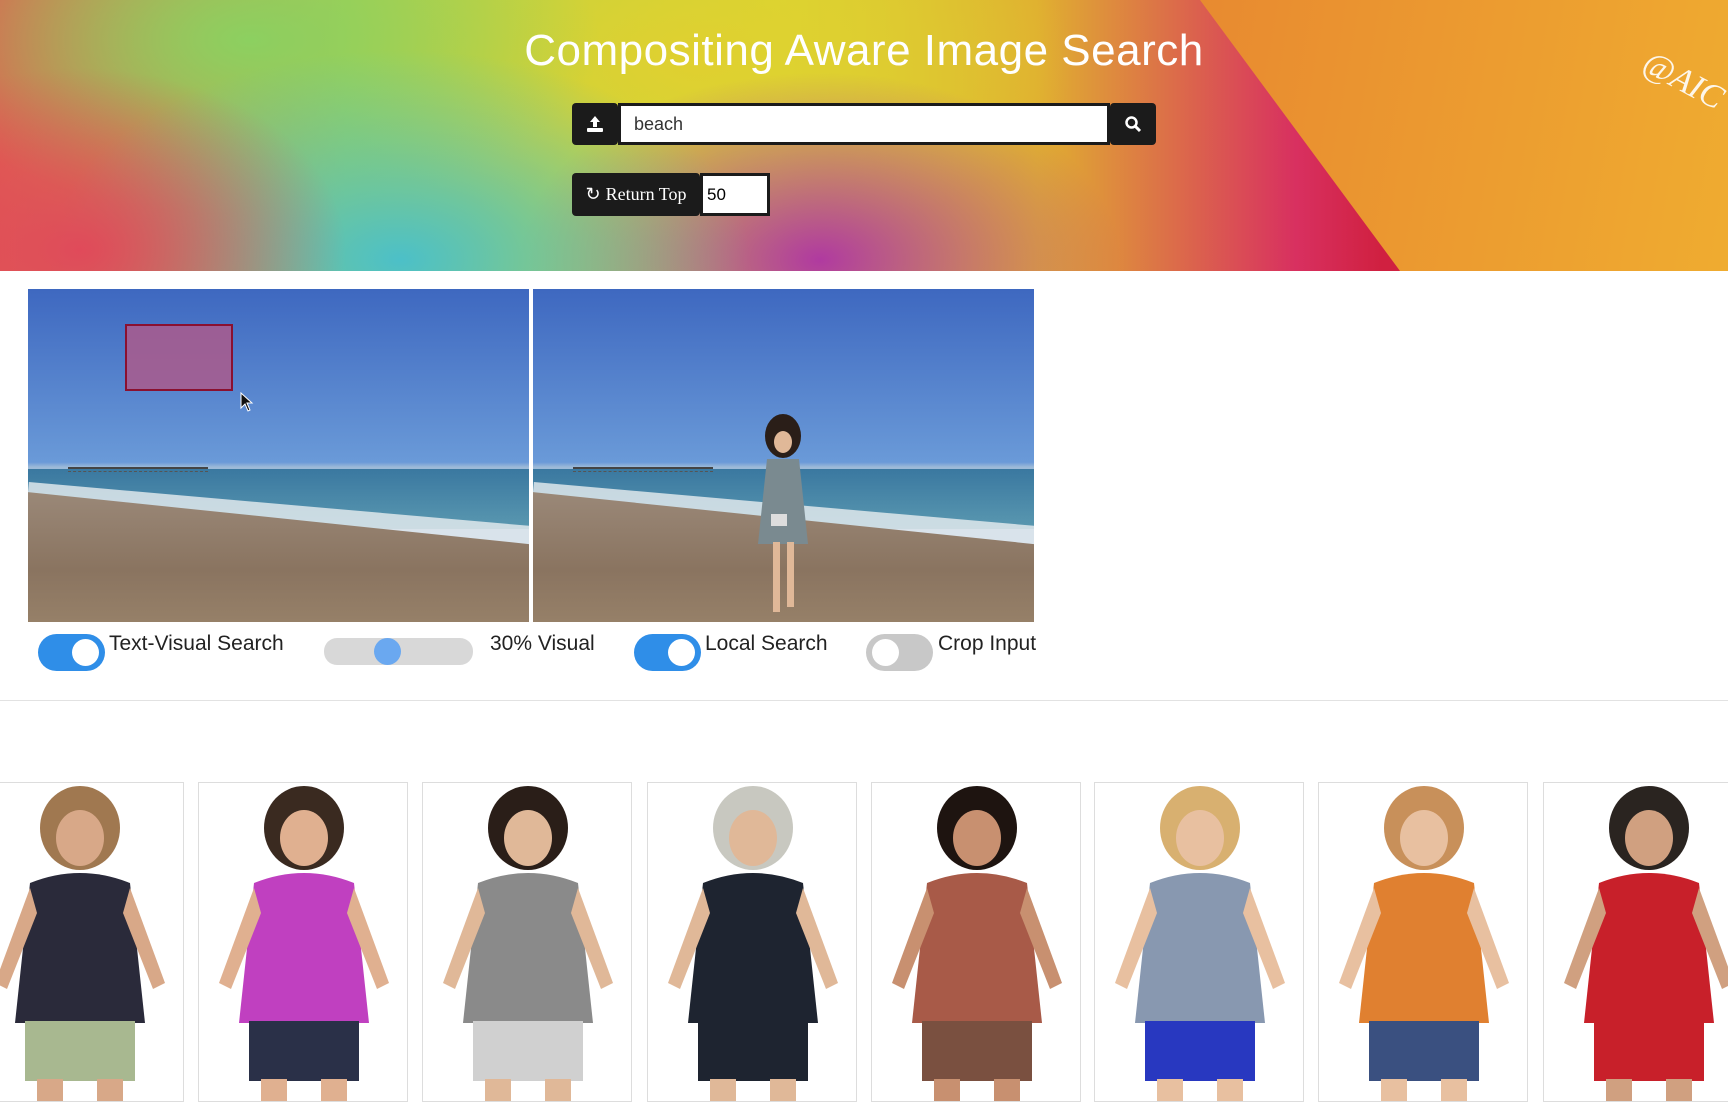 The height and width of the screenshot is (1102, 1728). What do you see at coordinates (667, 652) in the screenshot?
I see `local-search-toggle` at bounding box center [667, 652].